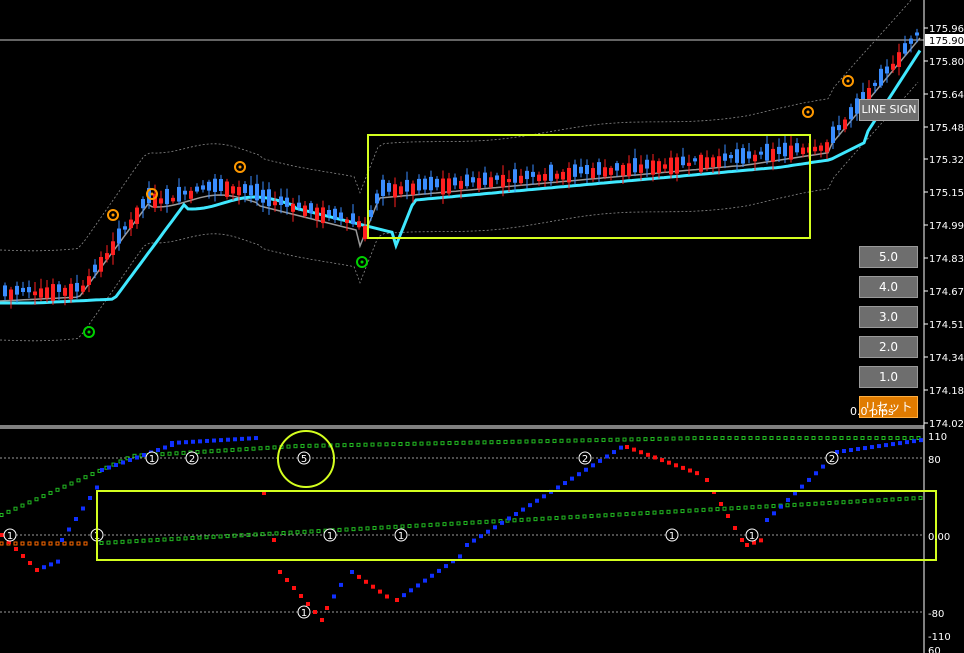  What do you see at coordinates (946, 95) in the screenshot?
I see `price-tick-label: 175.640` at bounding box center [946, 95].